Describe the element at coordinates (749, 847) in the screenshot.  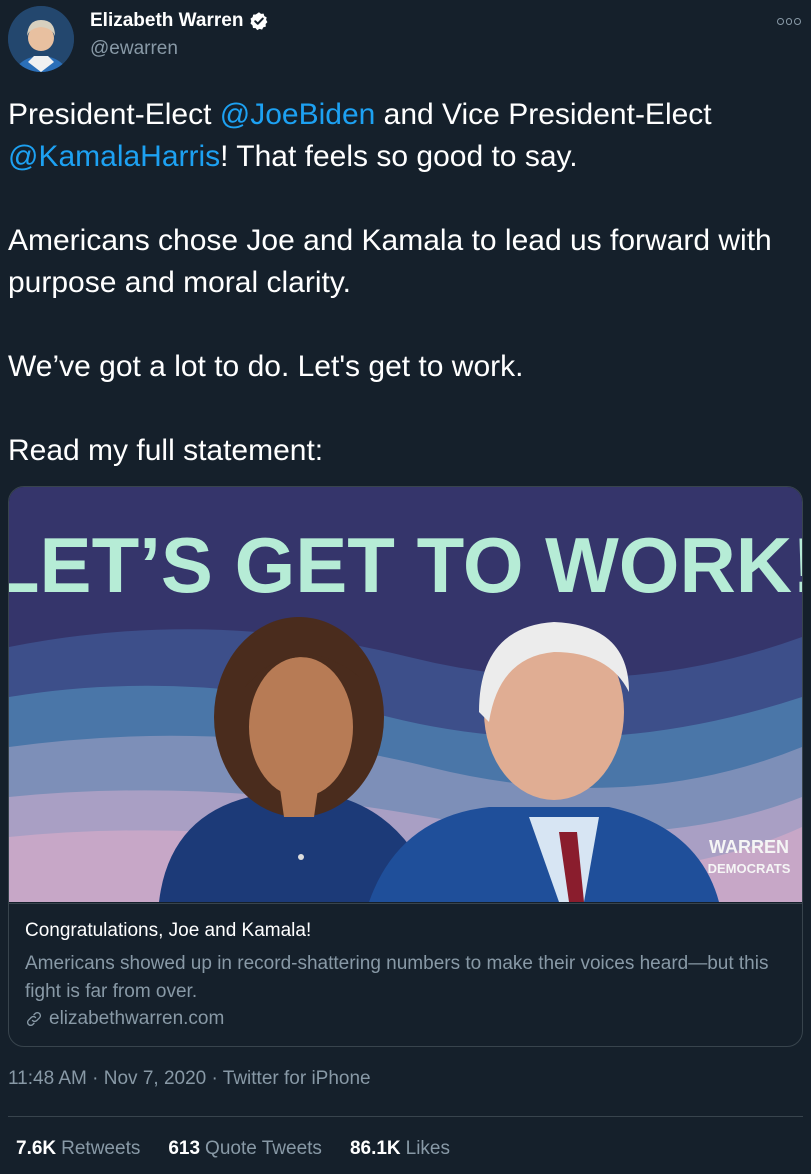
I see `warren-logo-line1: WARREN` at that location.